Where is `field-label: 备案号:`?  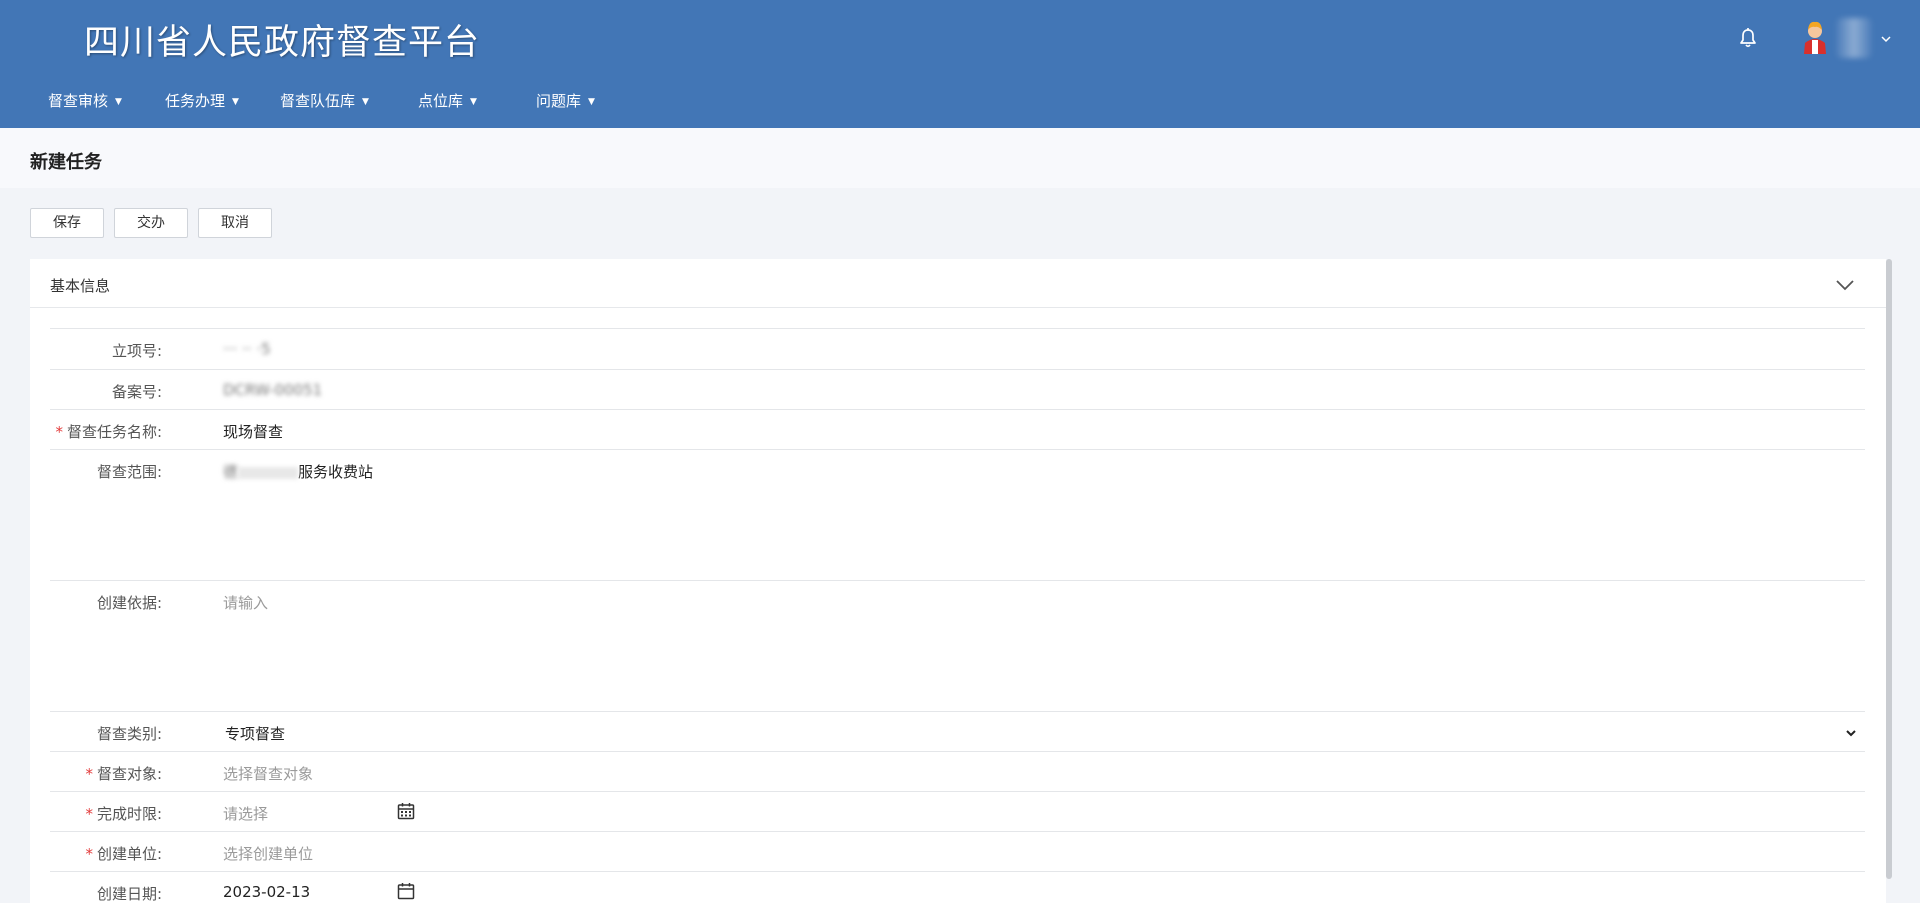
field-label: 备案号: is located at coordinates (136, 392).